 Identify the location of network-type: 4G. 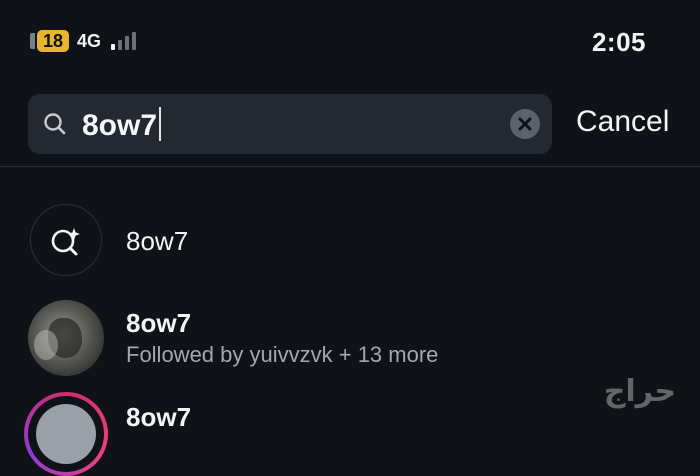
(89, 40).